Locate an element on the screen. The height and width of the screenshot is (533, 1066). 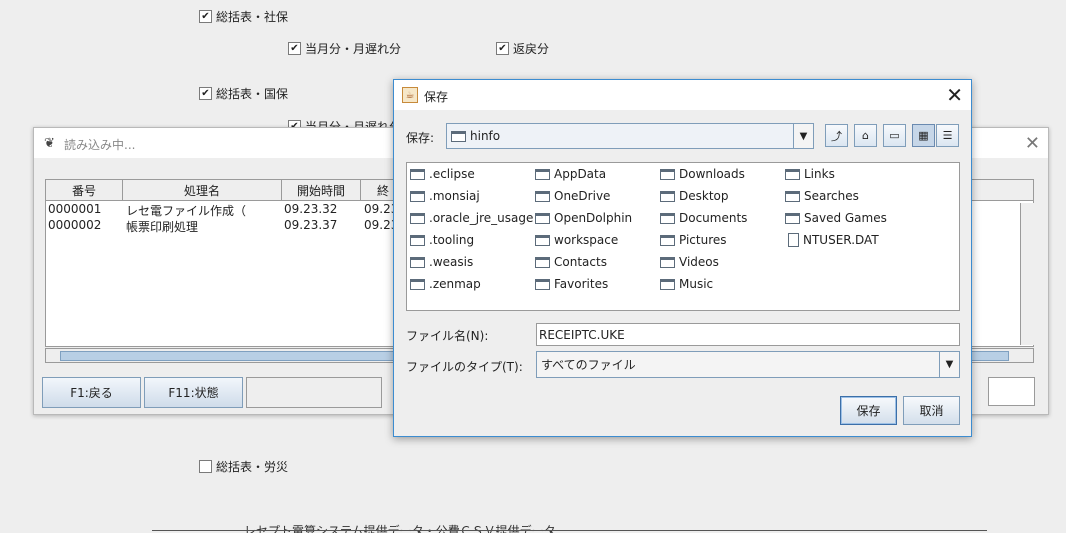
list-item: Documents is located at coordinates (703, 218).